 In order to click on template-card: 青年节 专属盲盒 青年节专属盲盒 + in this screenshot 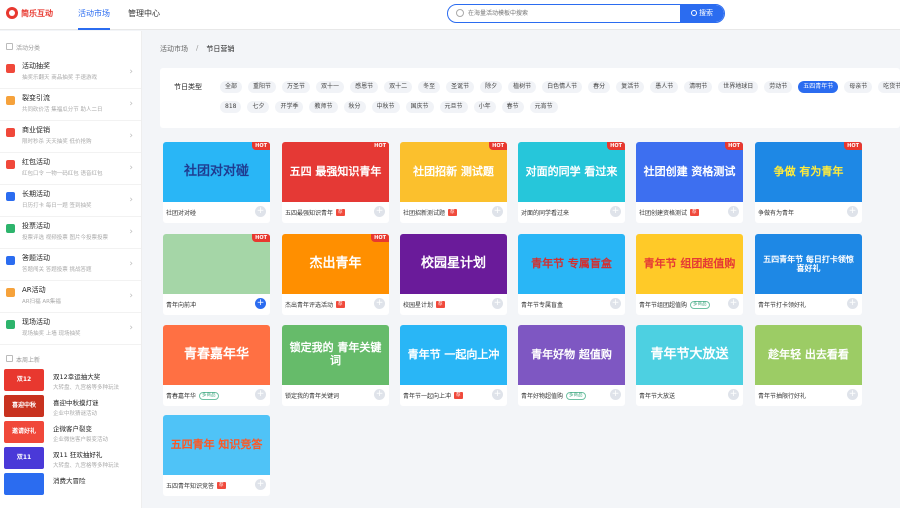, I will do `click(571, 274)`.